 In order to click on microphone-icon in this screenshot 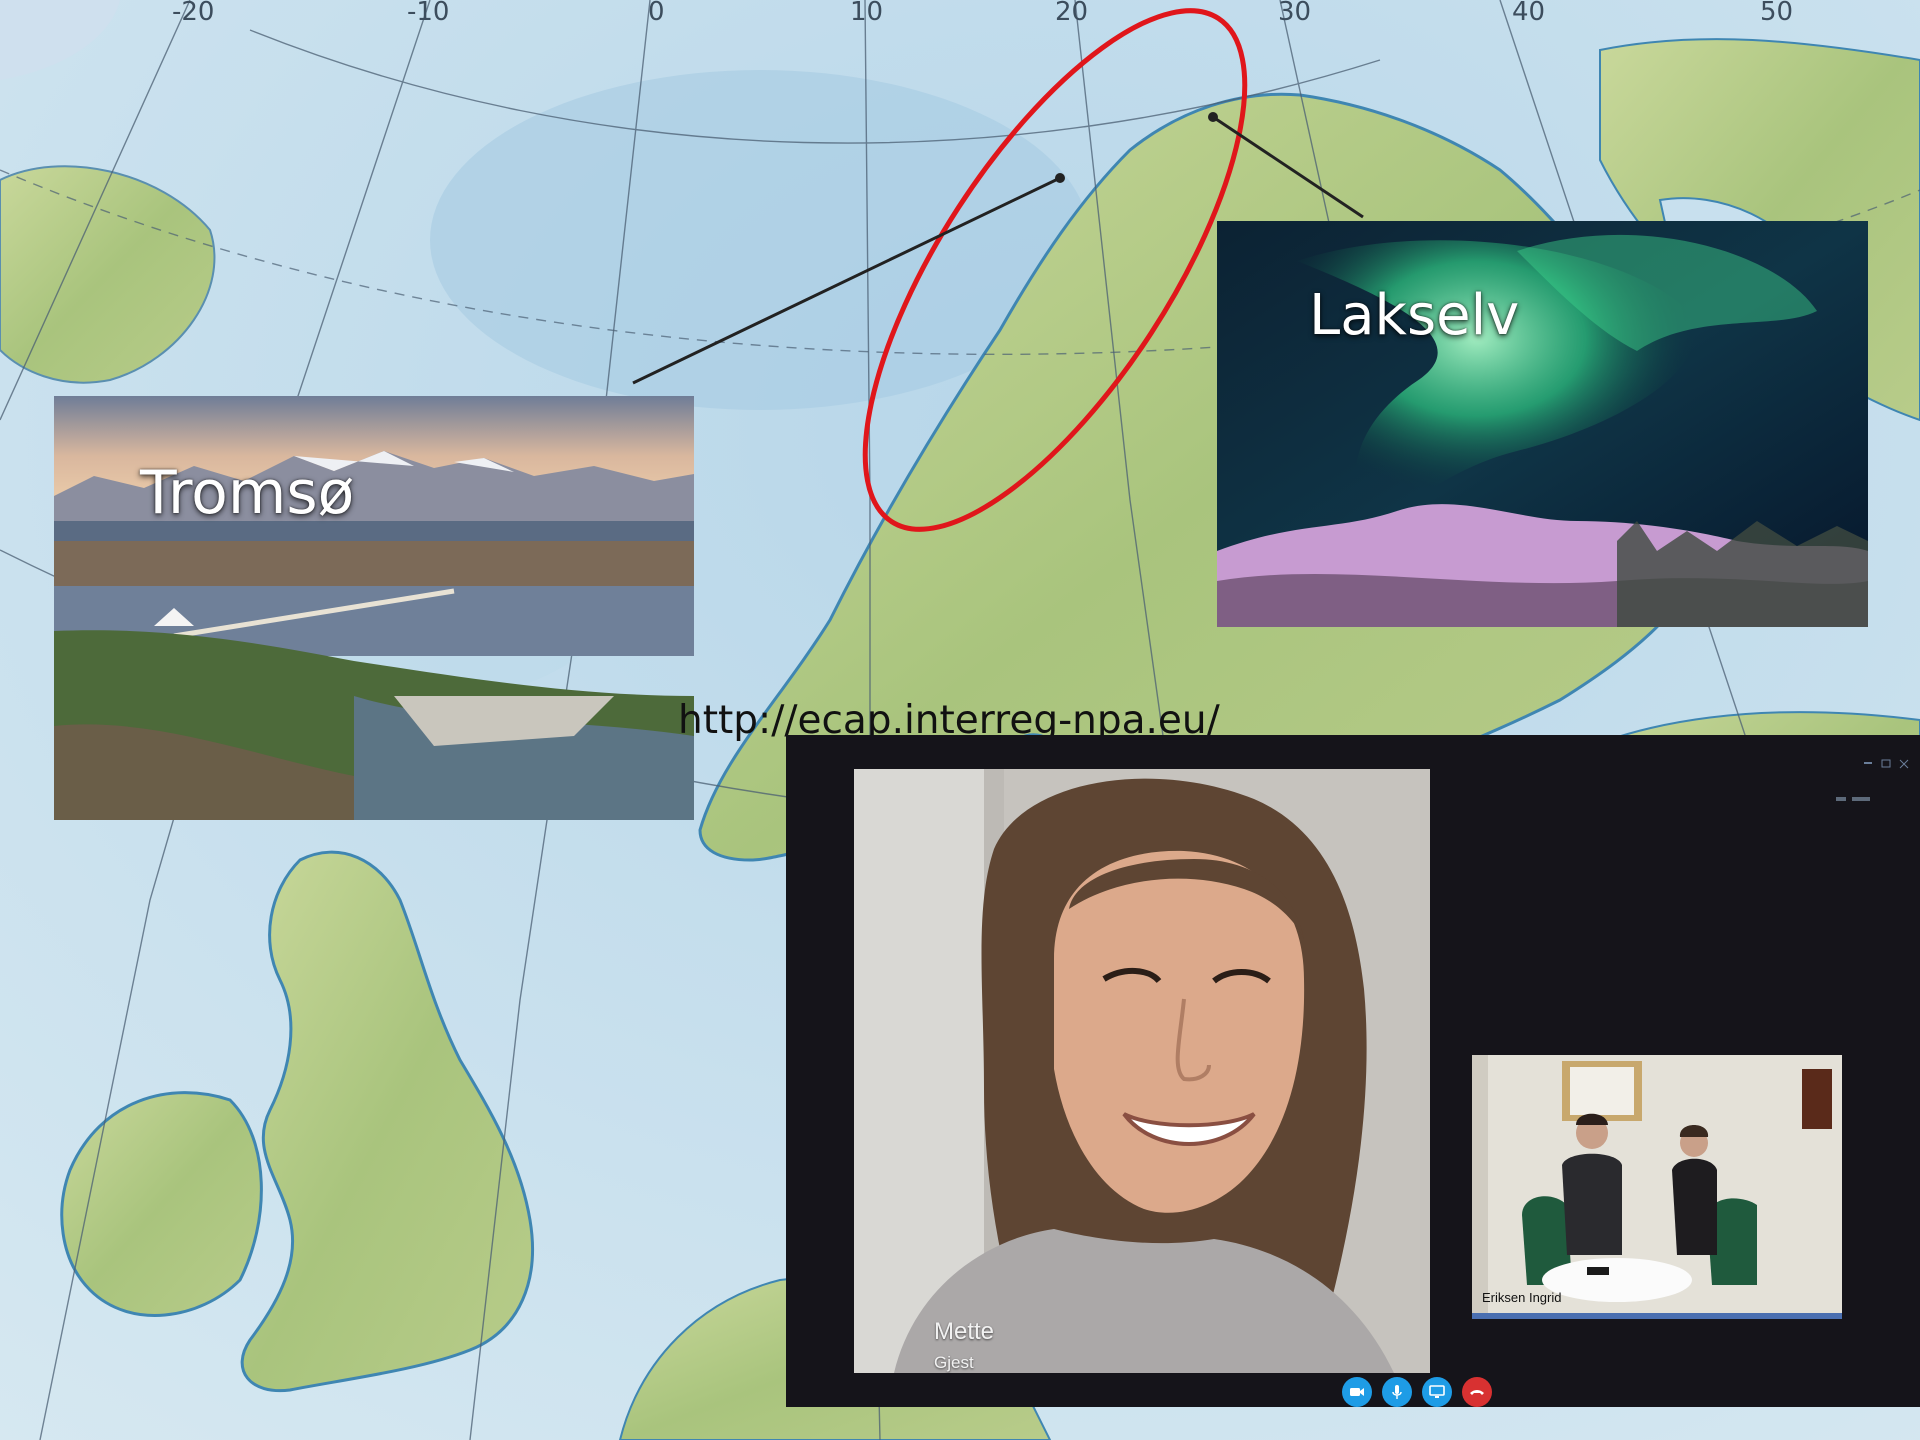, I will do `click(1397, 1392)`.